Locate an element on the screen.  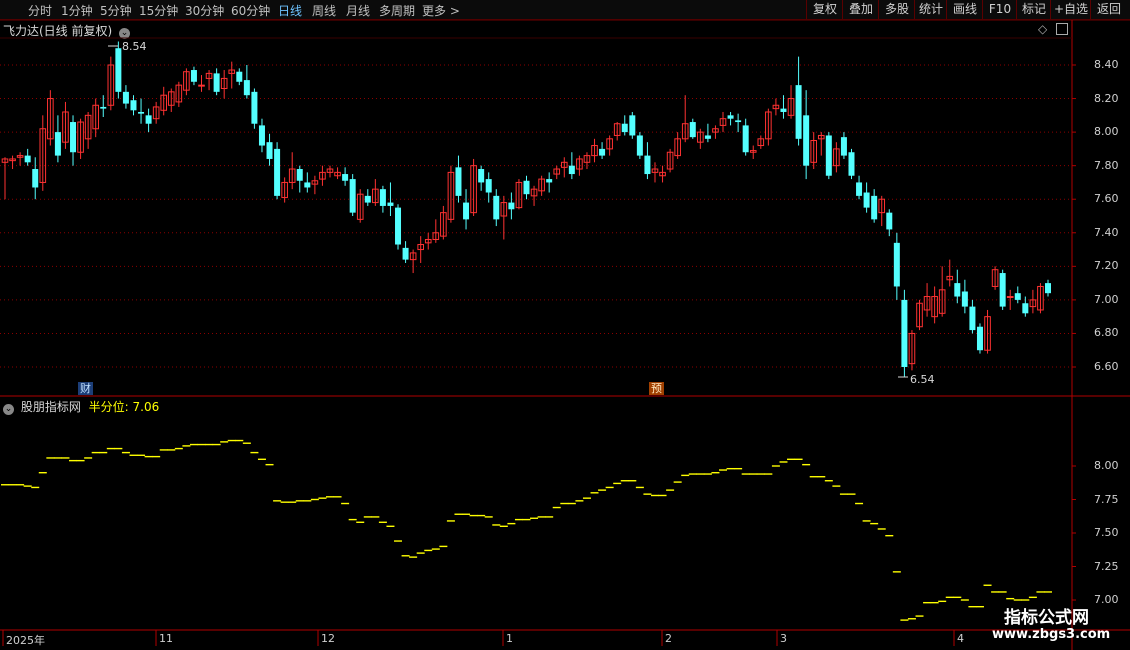
price-tick-3: 7.80 is located at coordinates (1106, 165).